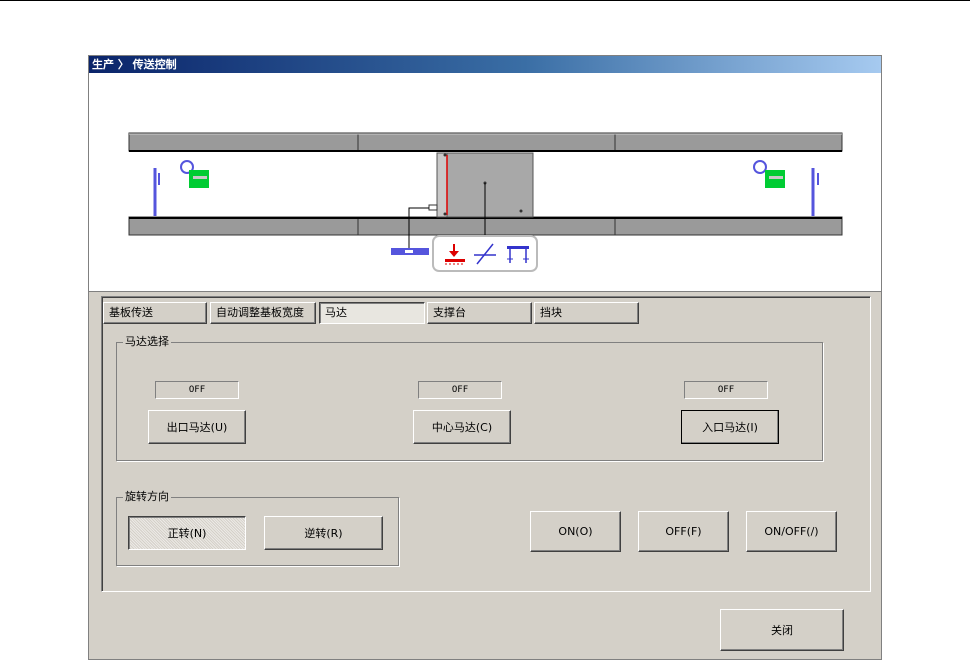 The height and width of the screenshot is (660, 970). What do you see at coordinates (485, 64) in the screenshot?
I see `window-title: 生产 〉 传送控制` at bounding box center [485, 64].